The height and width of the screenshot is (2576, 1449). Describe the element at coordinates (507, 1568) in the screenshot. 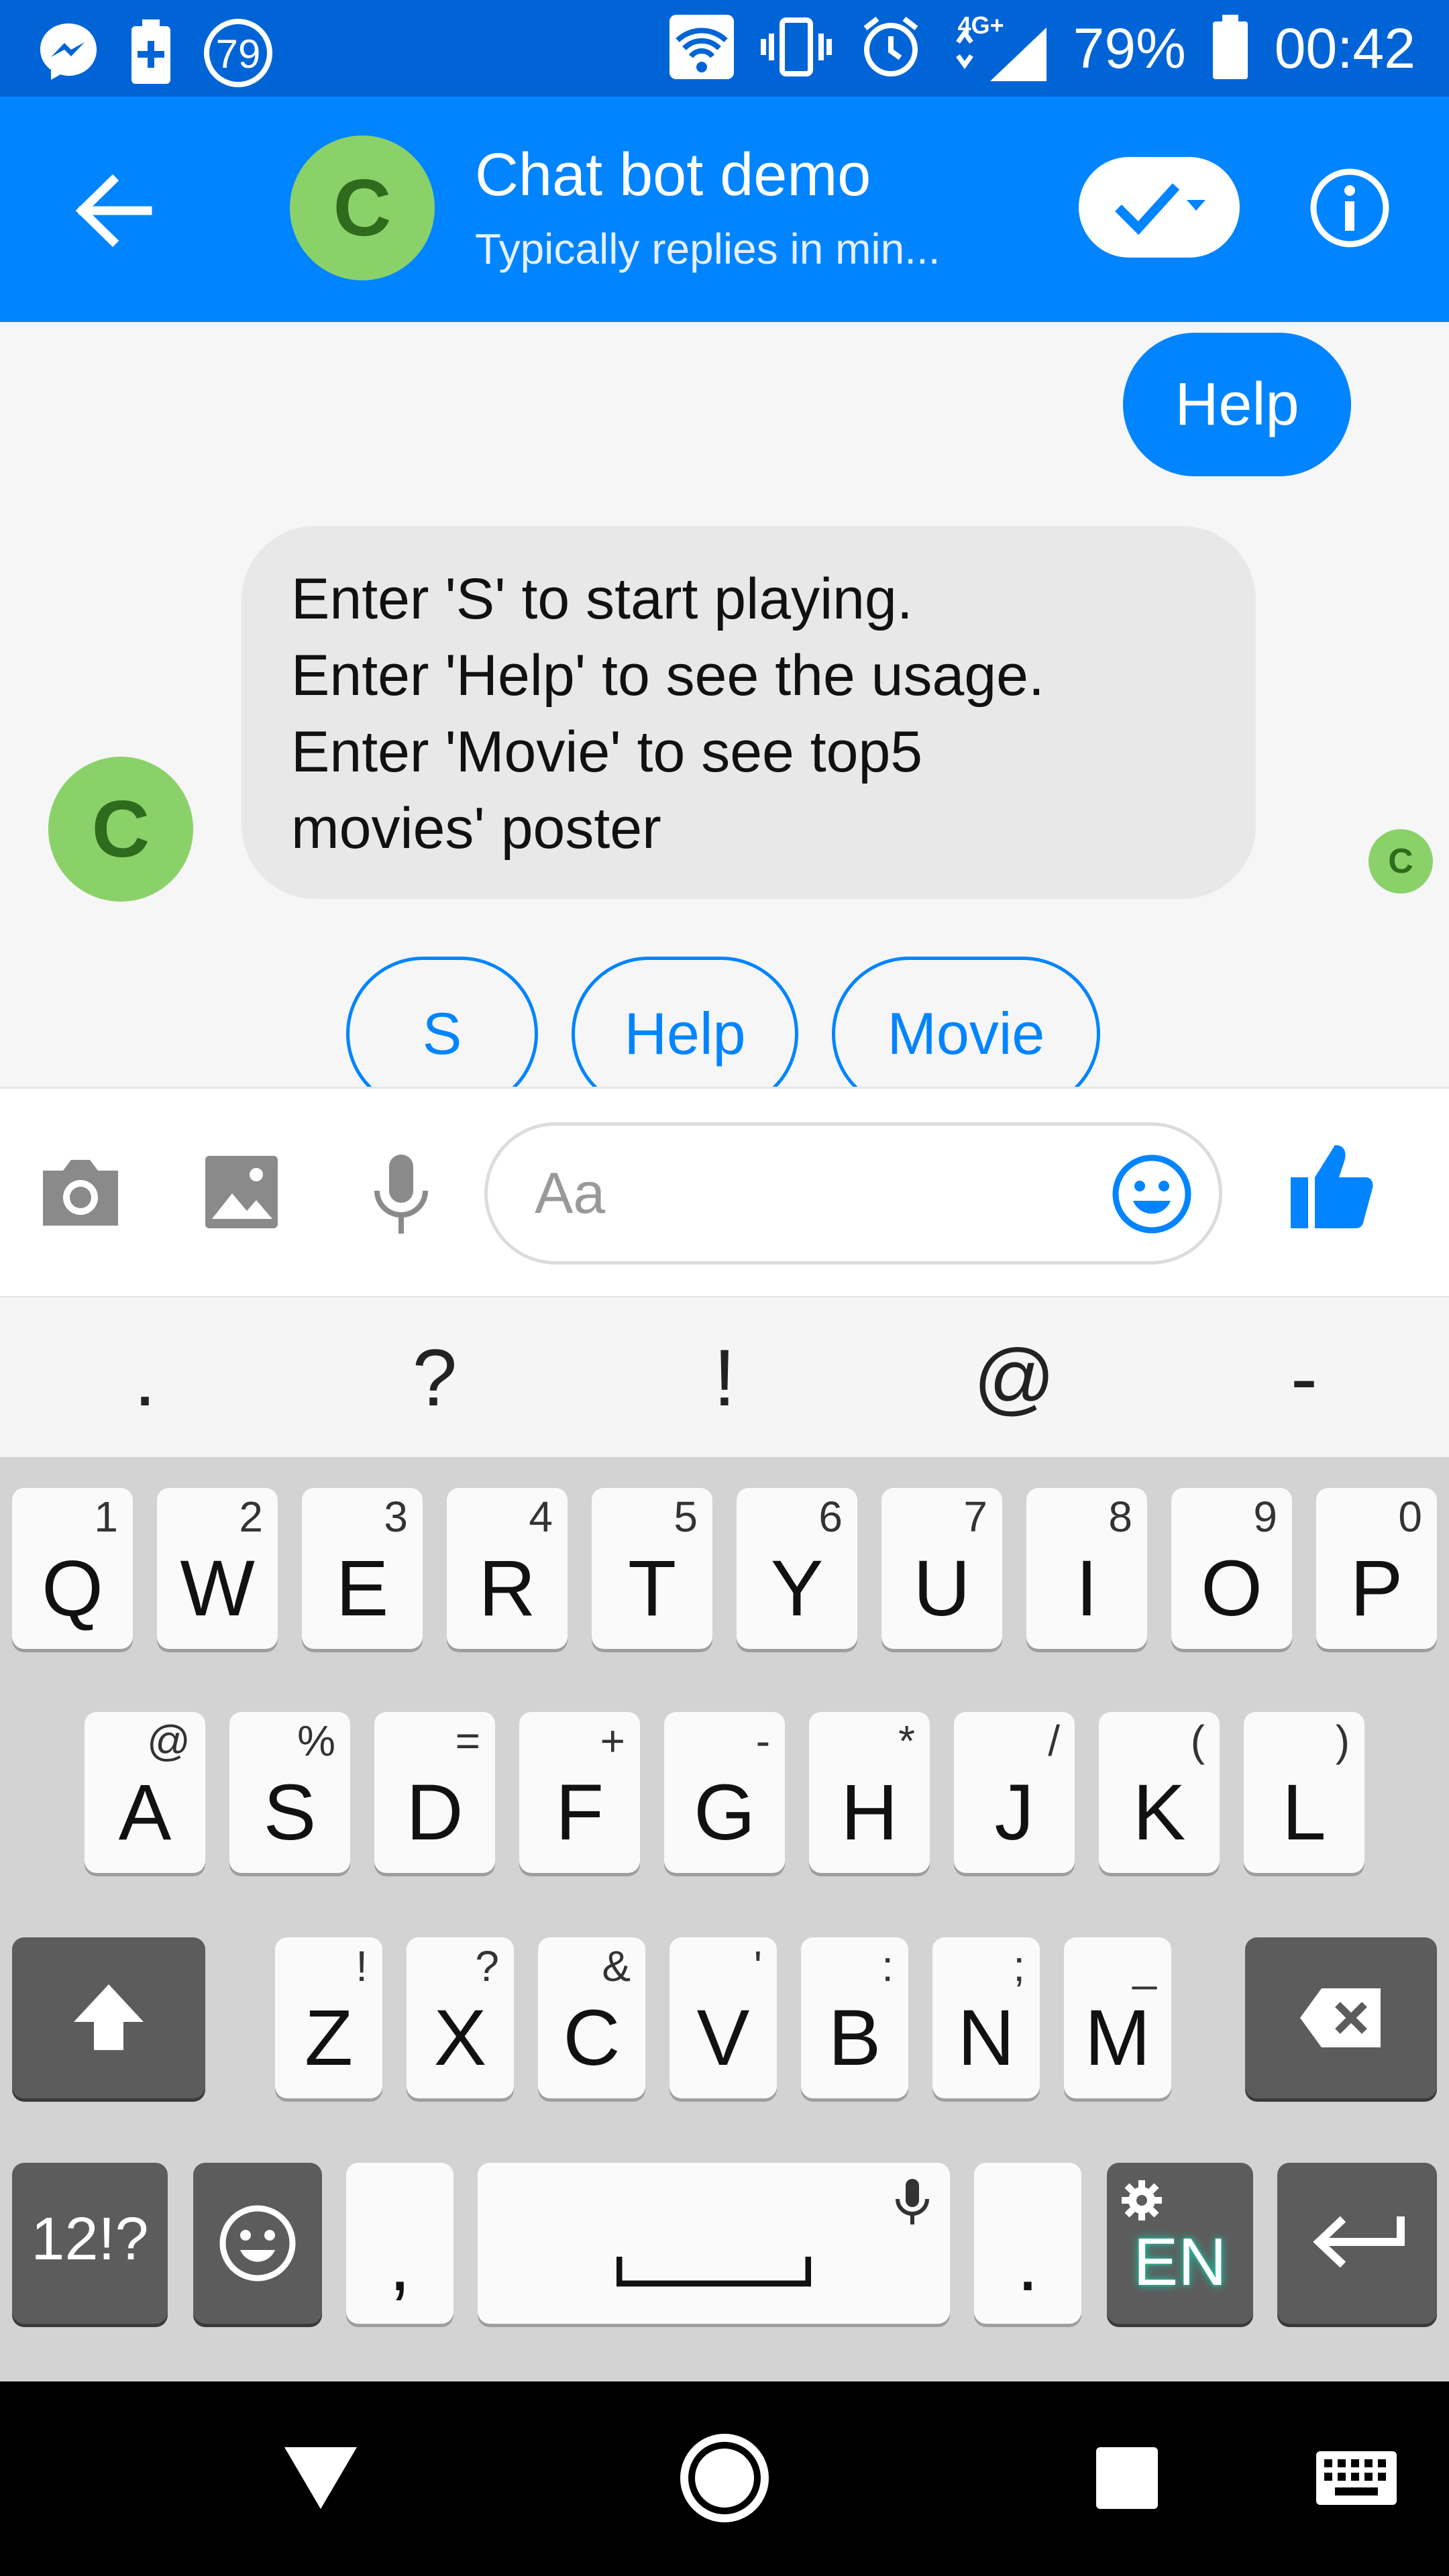

I see `key-r: 4R` at that location.